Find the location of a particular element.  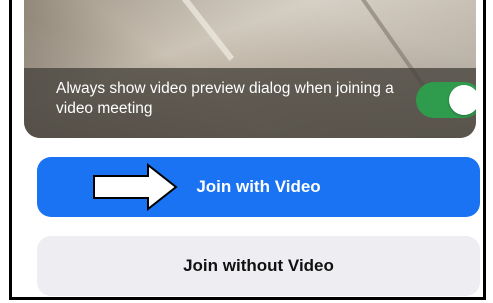

arrow-right-icon is located at coordinates (135, 187).